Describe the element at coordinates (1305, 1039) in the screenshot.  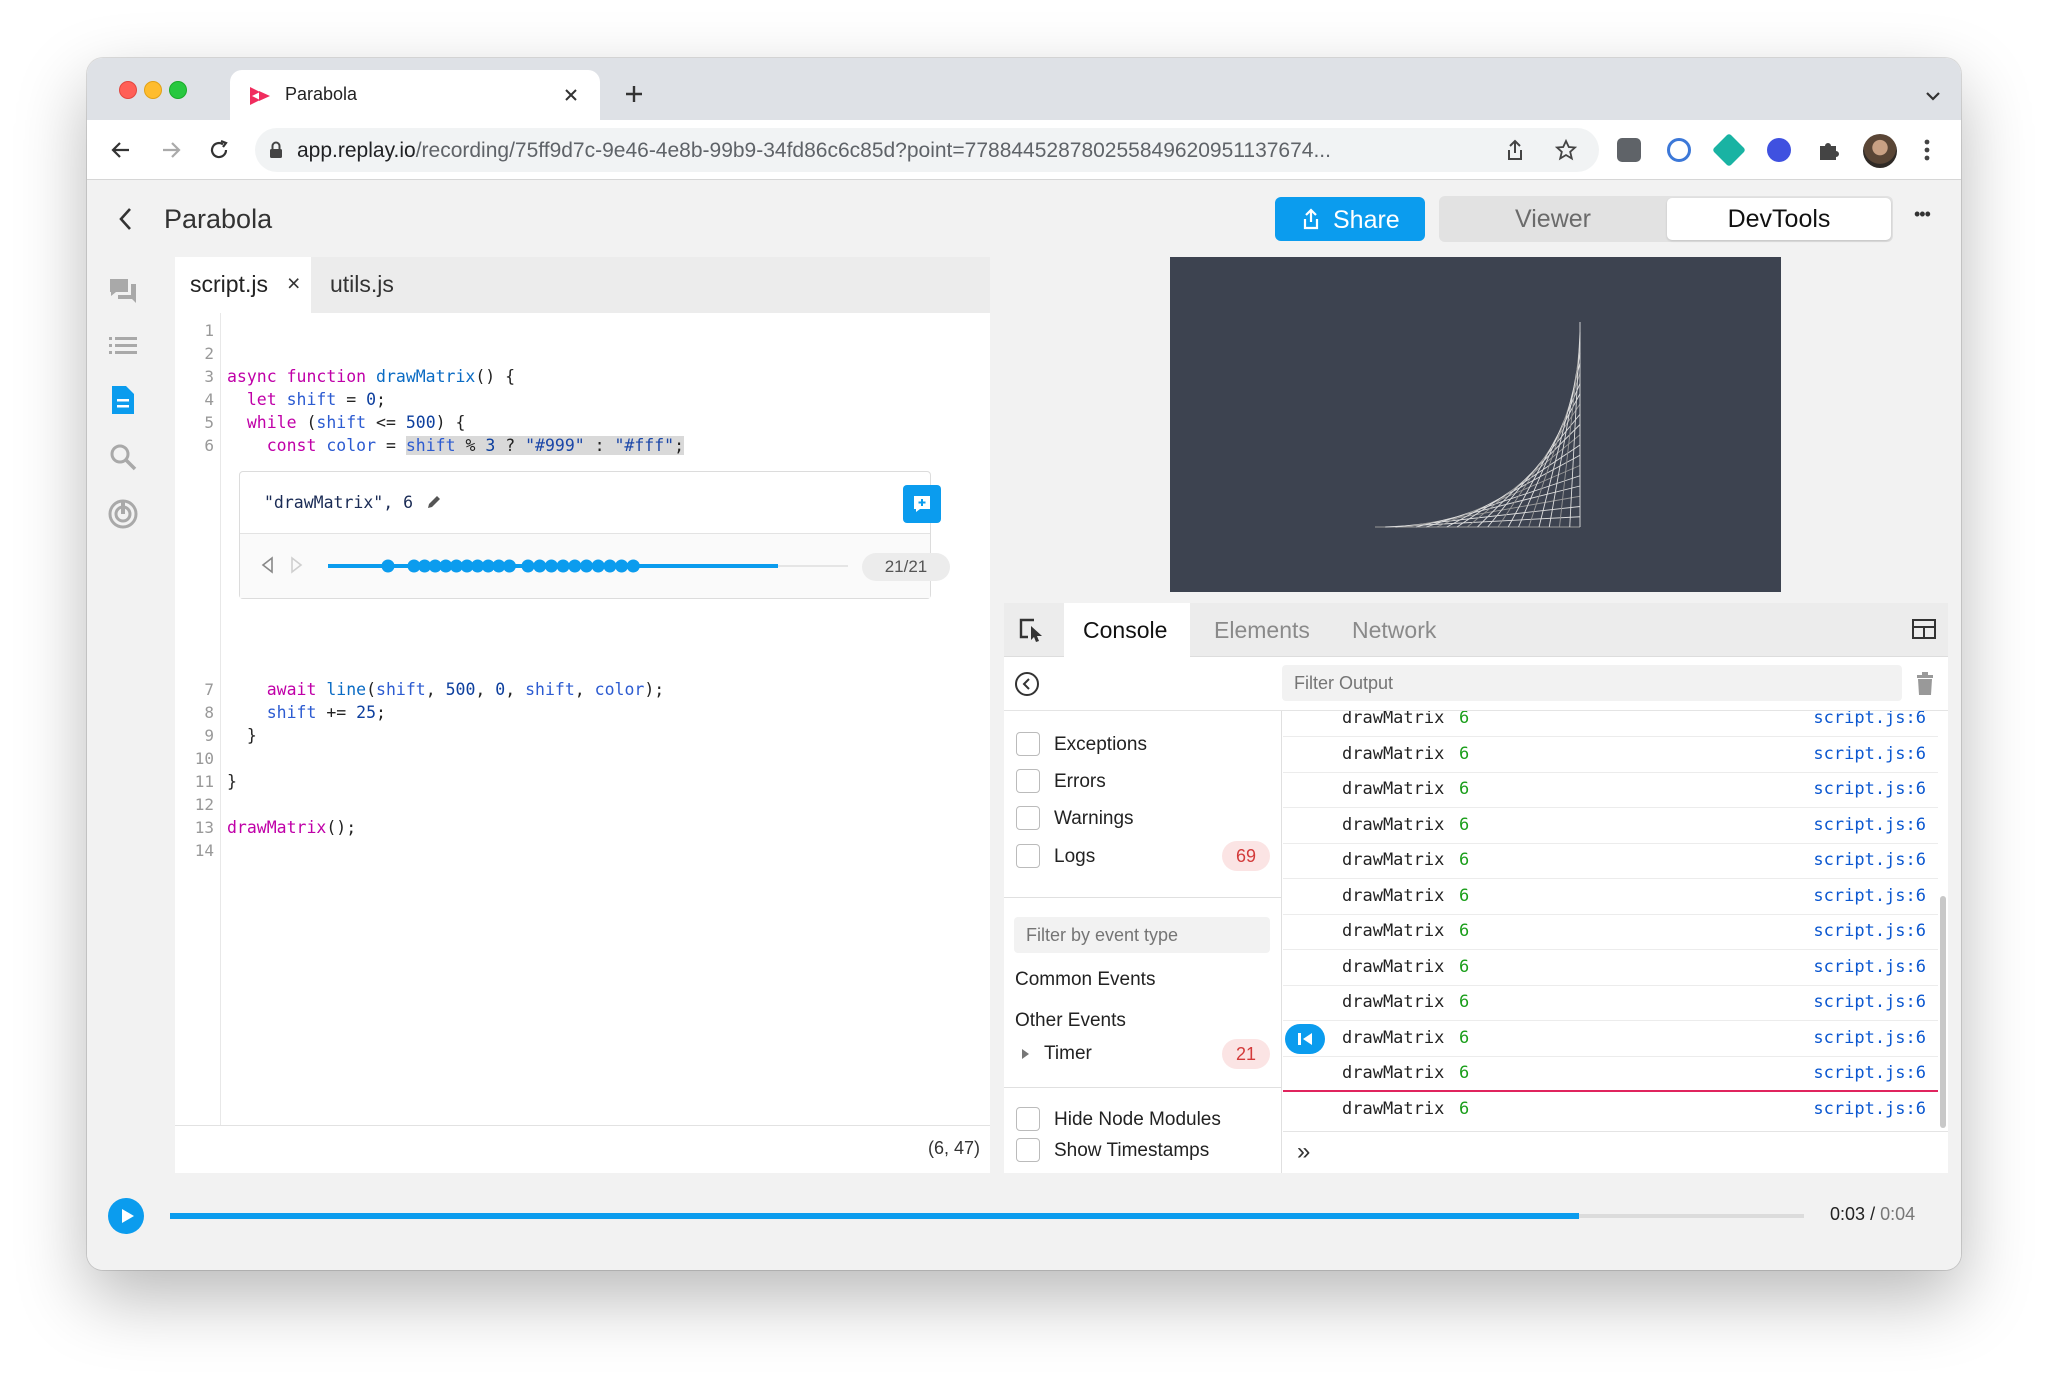
I see `jump-to-point-button` at that location.